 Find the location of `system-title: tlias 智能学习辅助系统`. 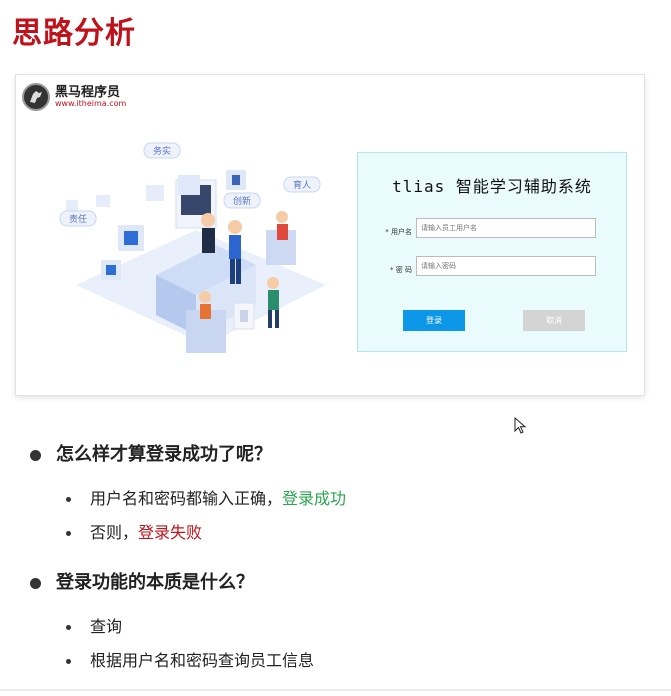

system-title: tlias 智能学习辅助系统 is located at coordinates (492, 186).